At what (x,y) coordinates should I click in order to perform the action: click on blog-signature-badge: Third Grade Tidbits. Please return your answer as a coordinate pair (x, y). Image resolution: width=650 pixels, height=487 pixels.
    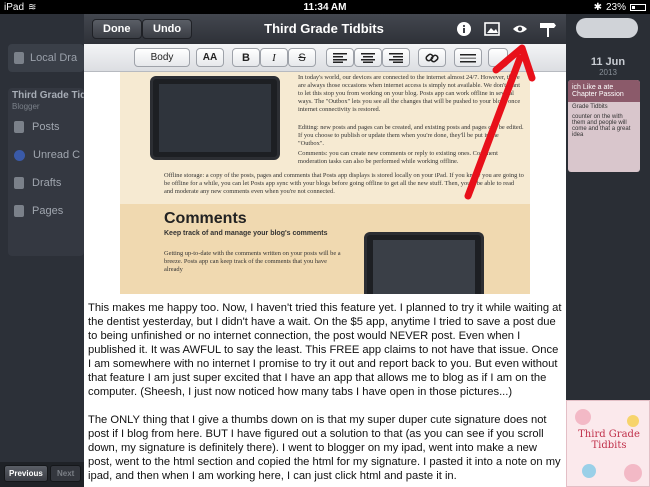
    Looking at the image, I should click on (608, 443).